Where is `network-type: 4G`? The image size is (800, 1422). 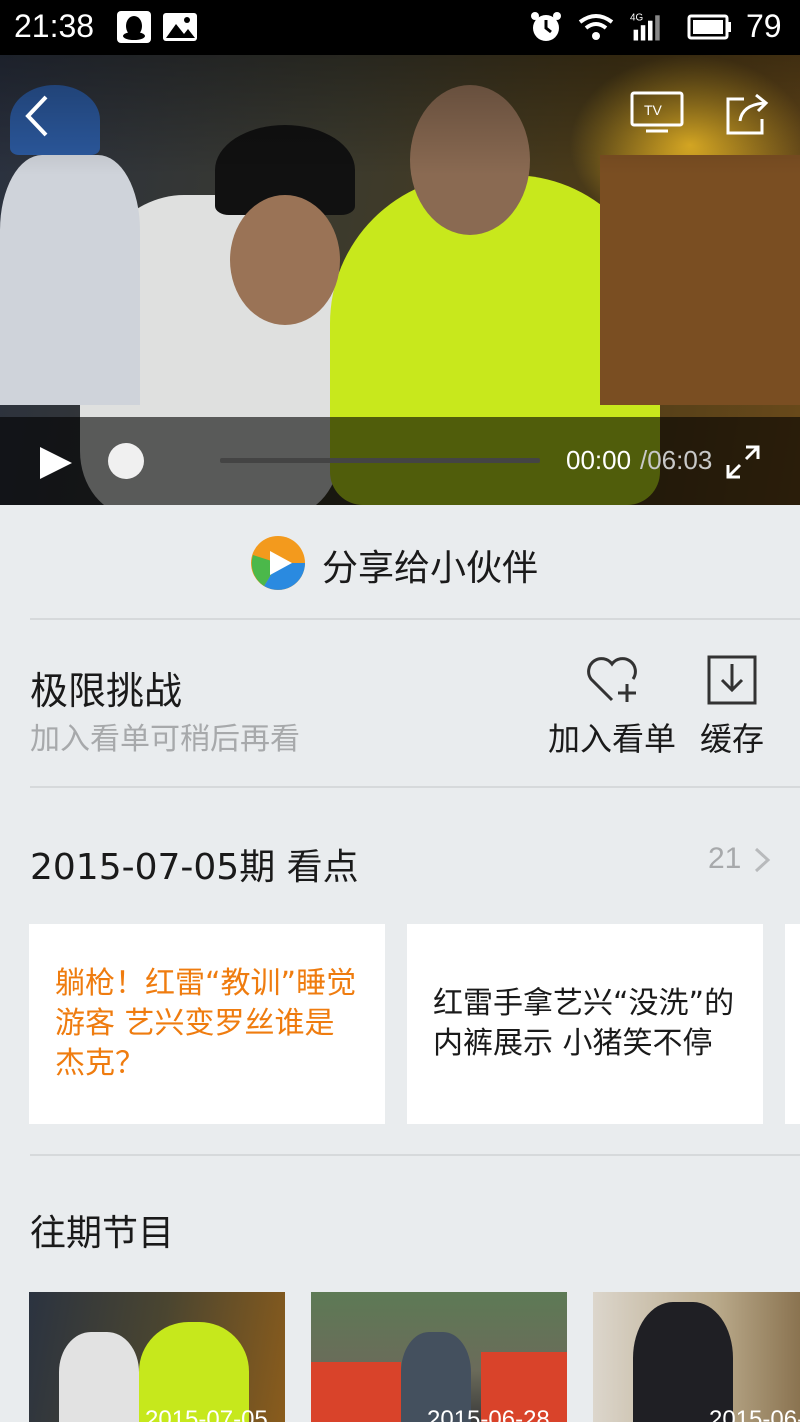 network-type: 4G is located at coordinates (636, 18).